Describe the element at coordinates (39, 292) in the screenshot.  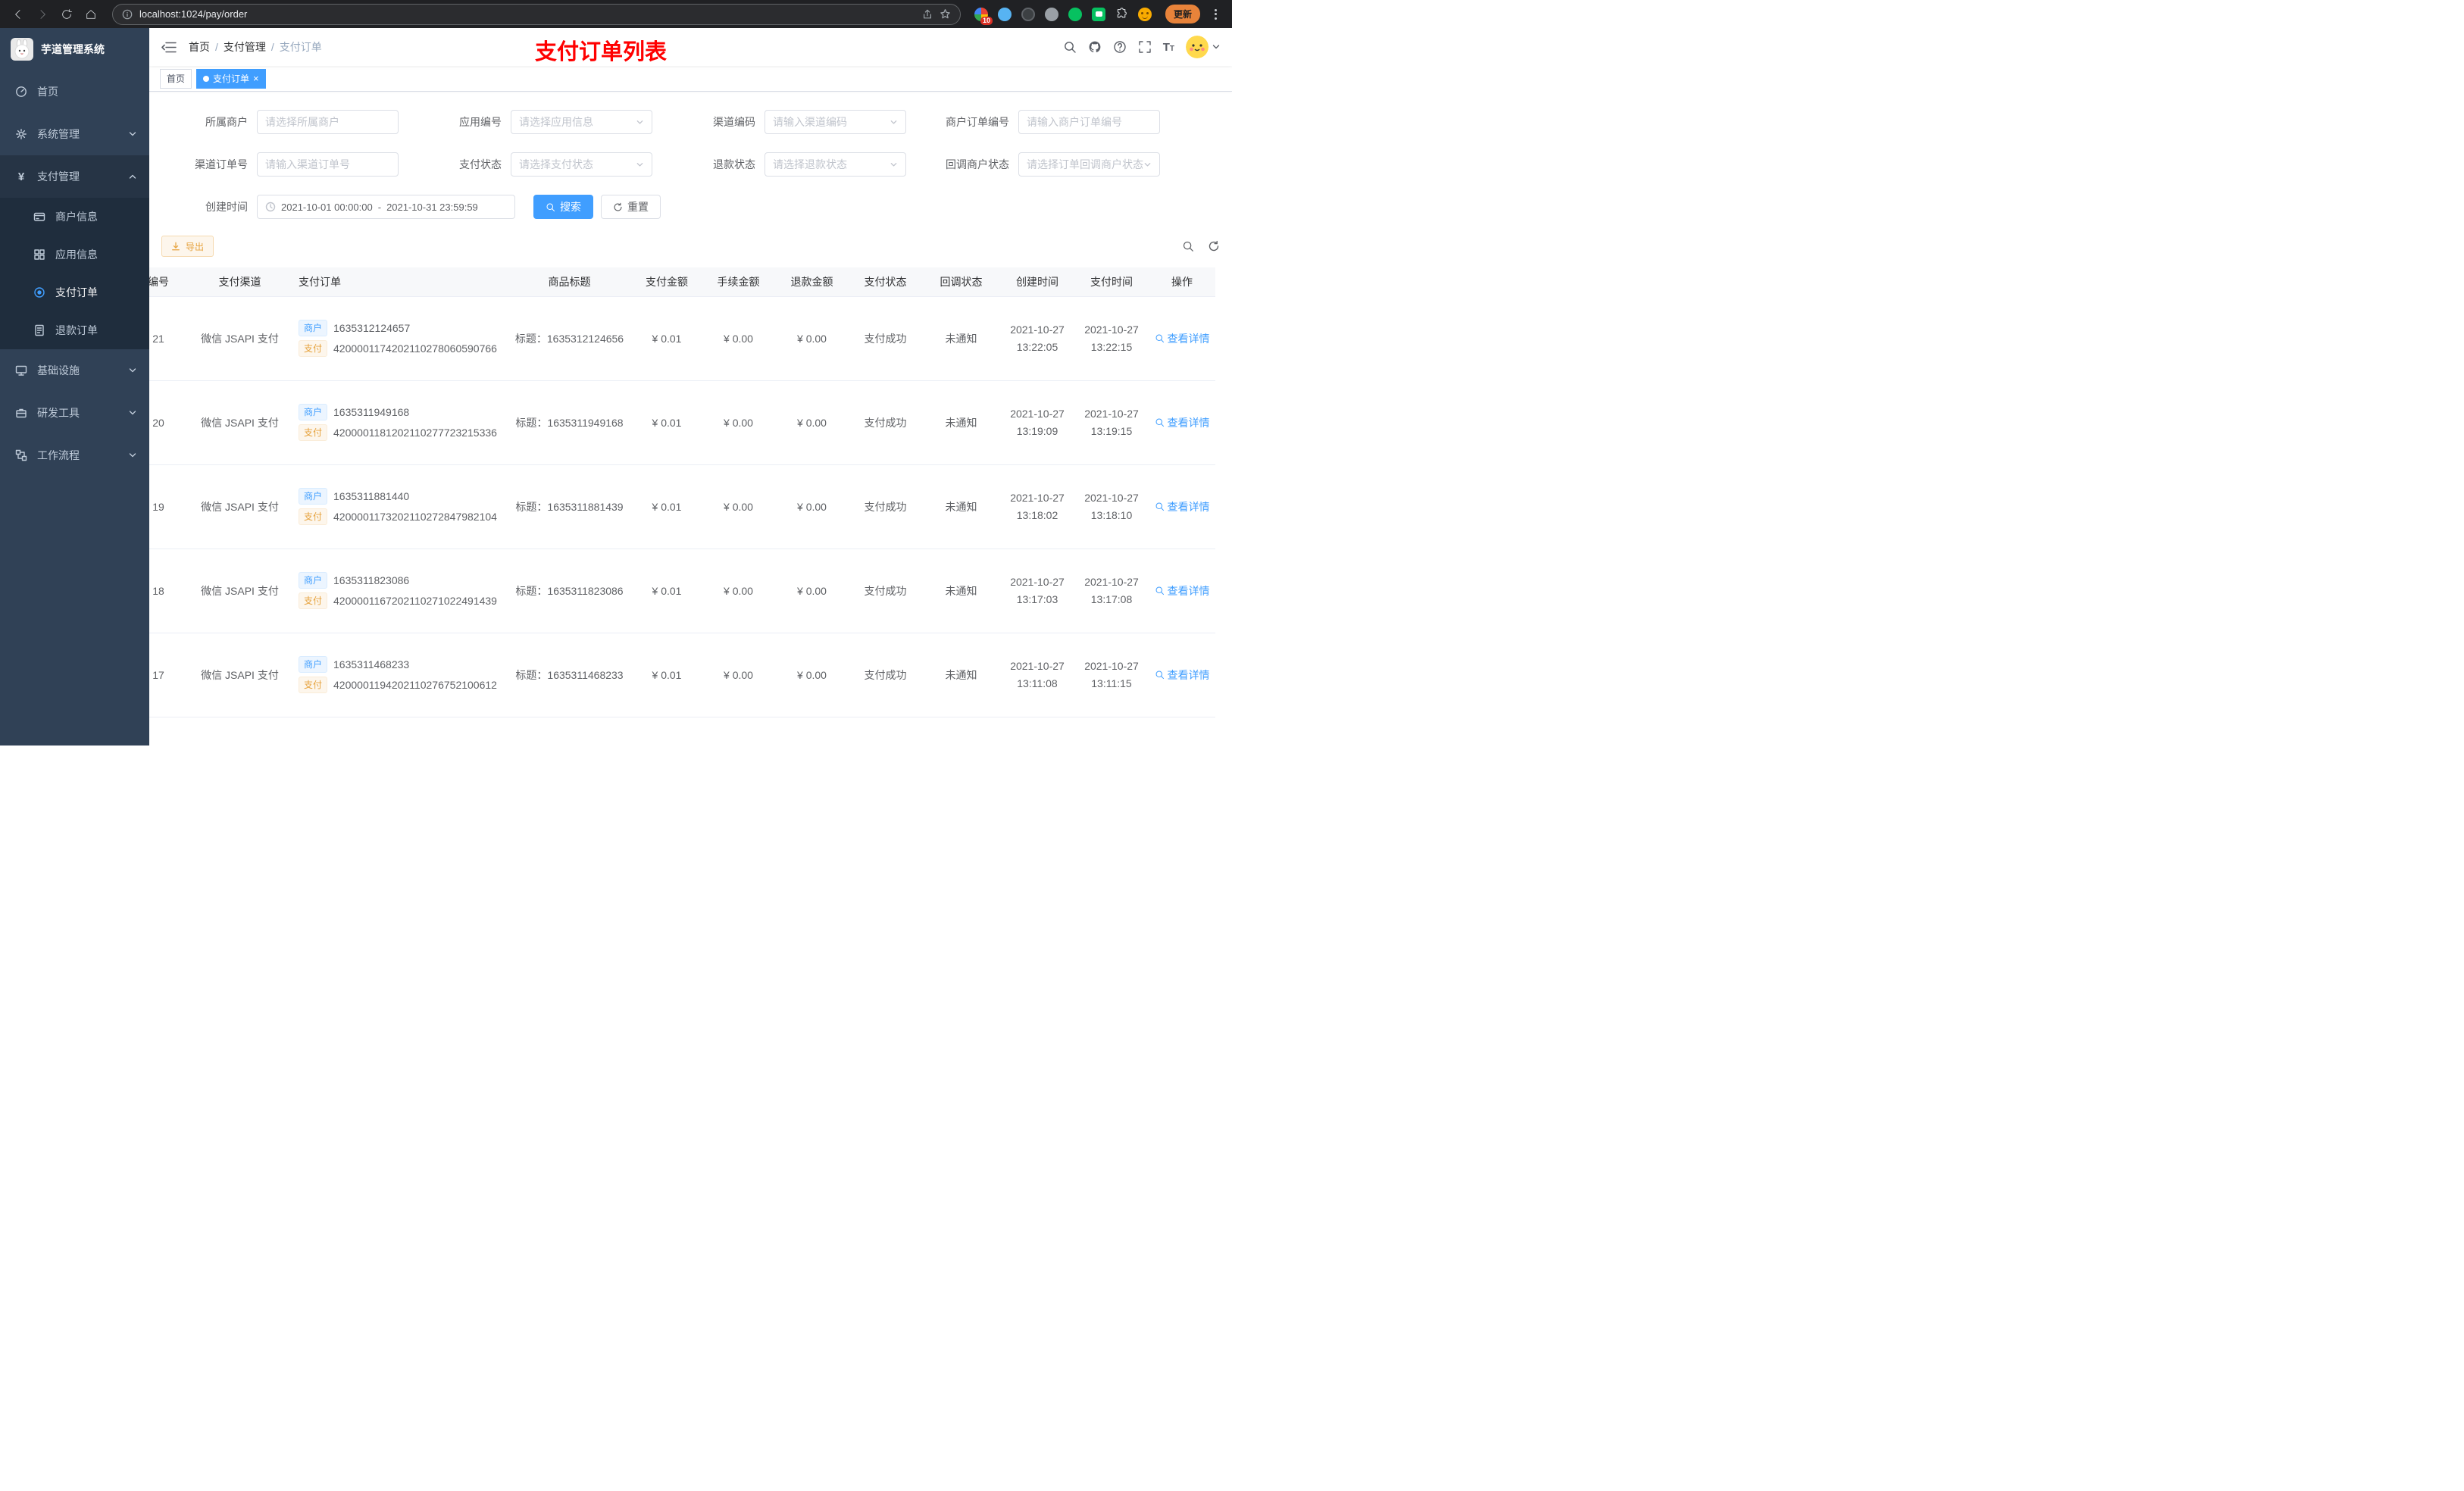
I see `target-icon` at that location.